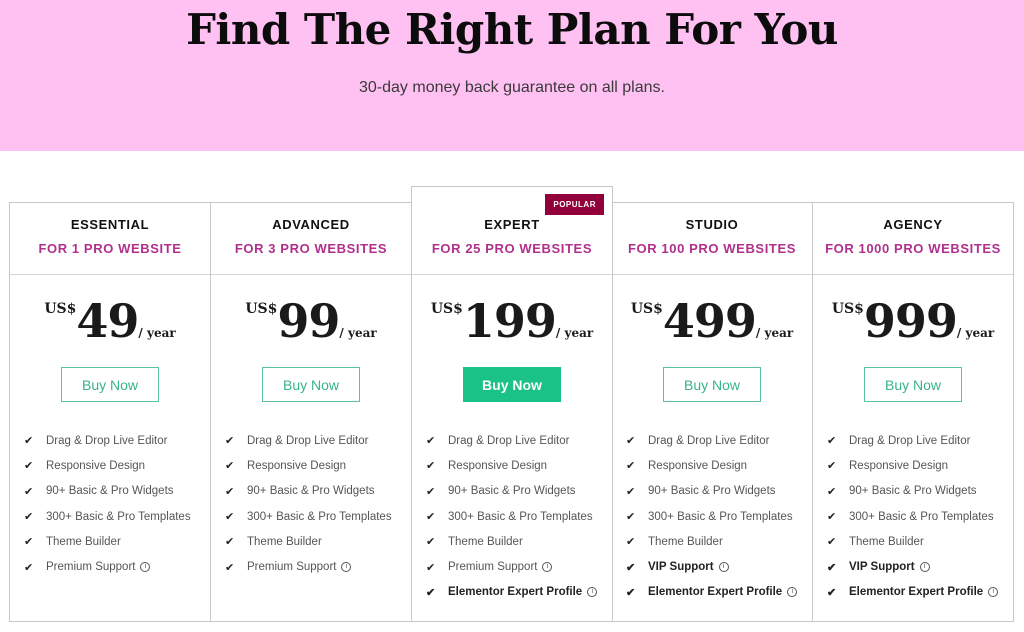  Describe the element at coordinates (110, 224) in the screenshot. I see `plan-name: ESSENTIAL` at that location.